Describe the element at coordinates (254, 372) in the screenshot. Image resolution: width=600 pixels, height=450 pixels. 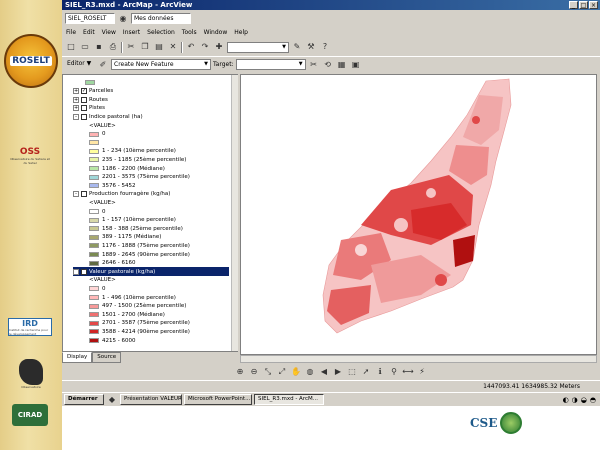
I see `zoom-out-icon: ⊖` at that location.